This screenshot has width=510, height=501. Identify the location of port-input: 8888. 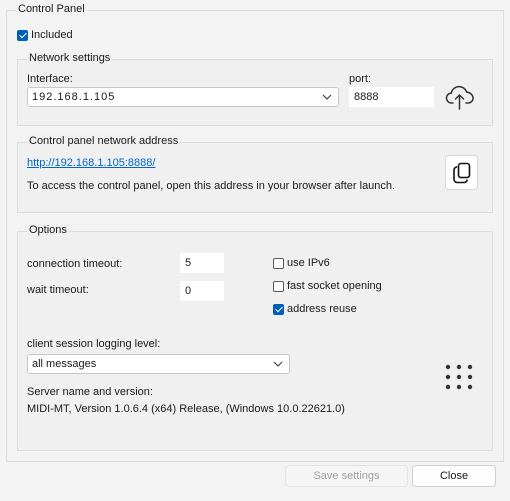
(391, 97).